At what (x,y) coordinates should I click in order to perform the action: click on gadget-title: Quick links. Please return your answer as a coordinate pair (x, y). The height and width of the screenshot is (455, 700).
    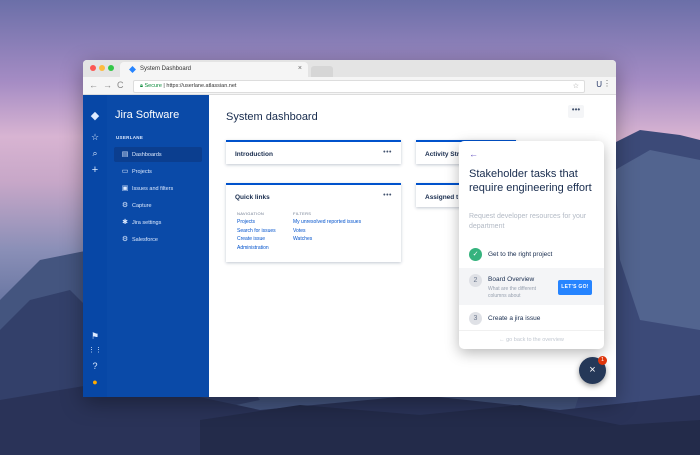
    Looking at the image, I should click on (252, 197).